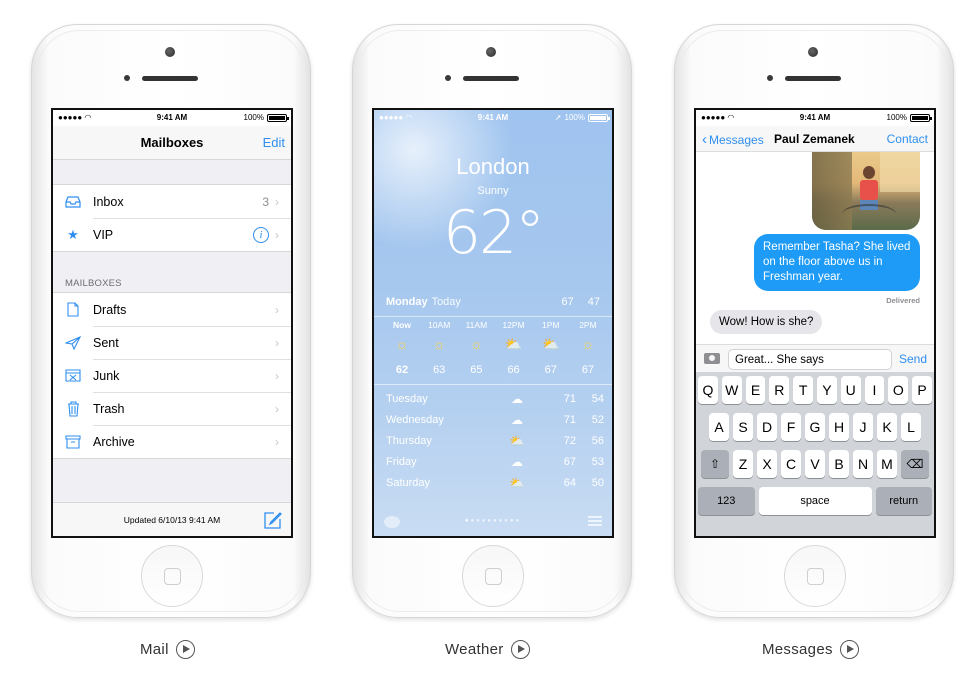  What do you see at coordinates (172, 441) in the screenshot?
I see `mailbox-row-archive: Archive ›` at bounding box center [172, 441].